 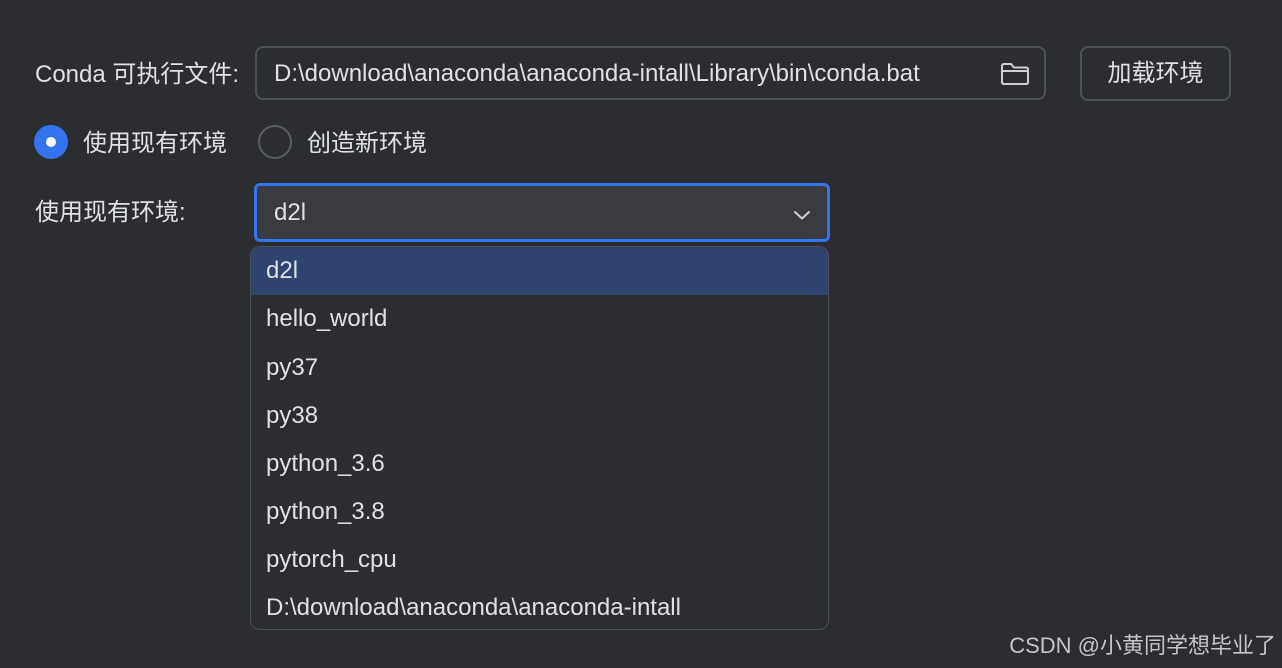 I want to click on dropdown-option-d2l: d2l, so click(x=539, y=271).